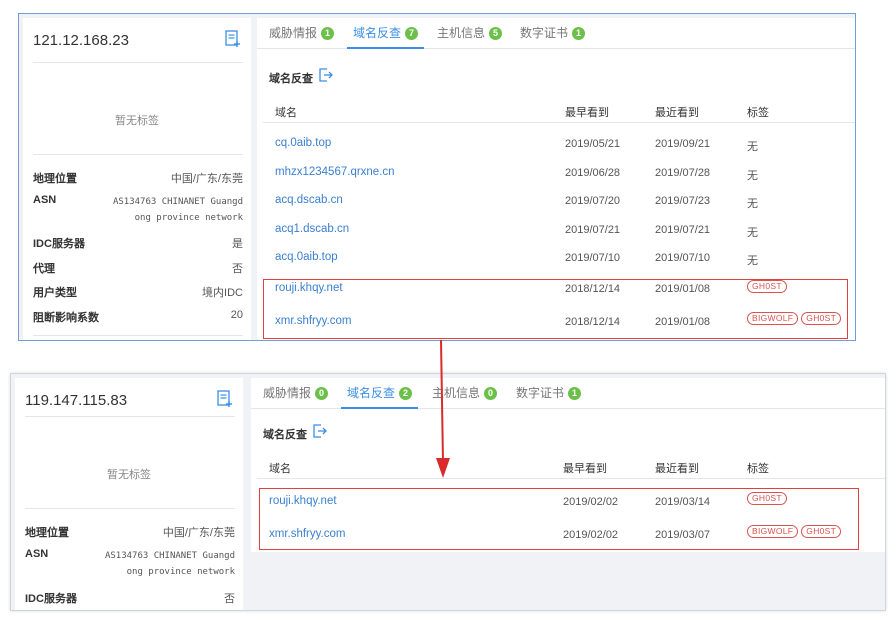 This screenshot has width=892, height=620. I want to click on tab-bar: 威胁情报 1 域名反查 7 主机信息 5 数字证书 1, so click(556, 33).